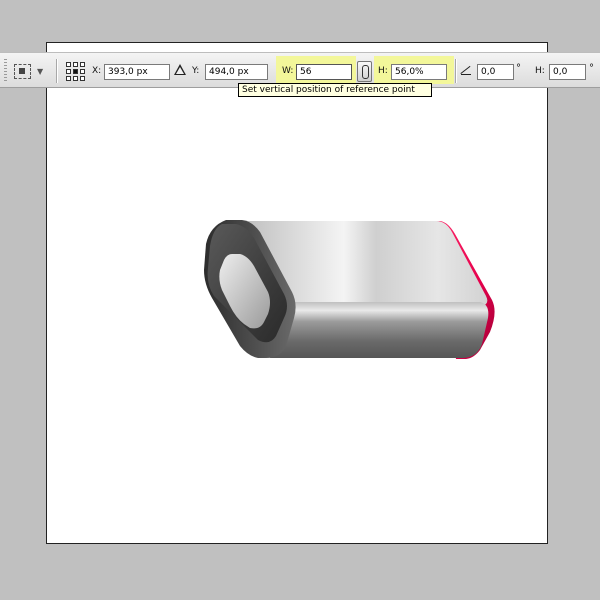 Image resolution: width=600 pixels, height=600 pixels. I want to click on chevron-down-icon: ▼, so click(40, 71).